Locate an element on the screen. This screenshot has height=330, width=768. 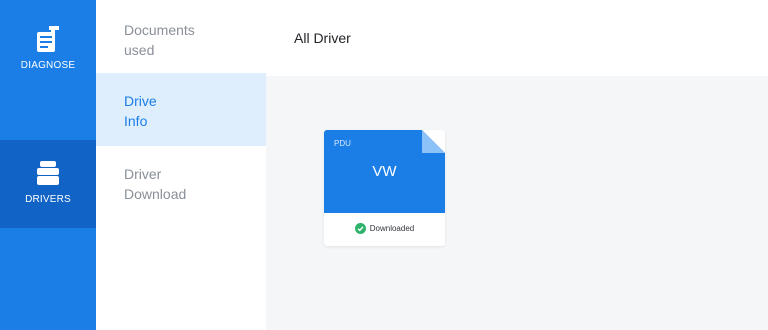
diagnose-icon is located at coordinates (48, 39).